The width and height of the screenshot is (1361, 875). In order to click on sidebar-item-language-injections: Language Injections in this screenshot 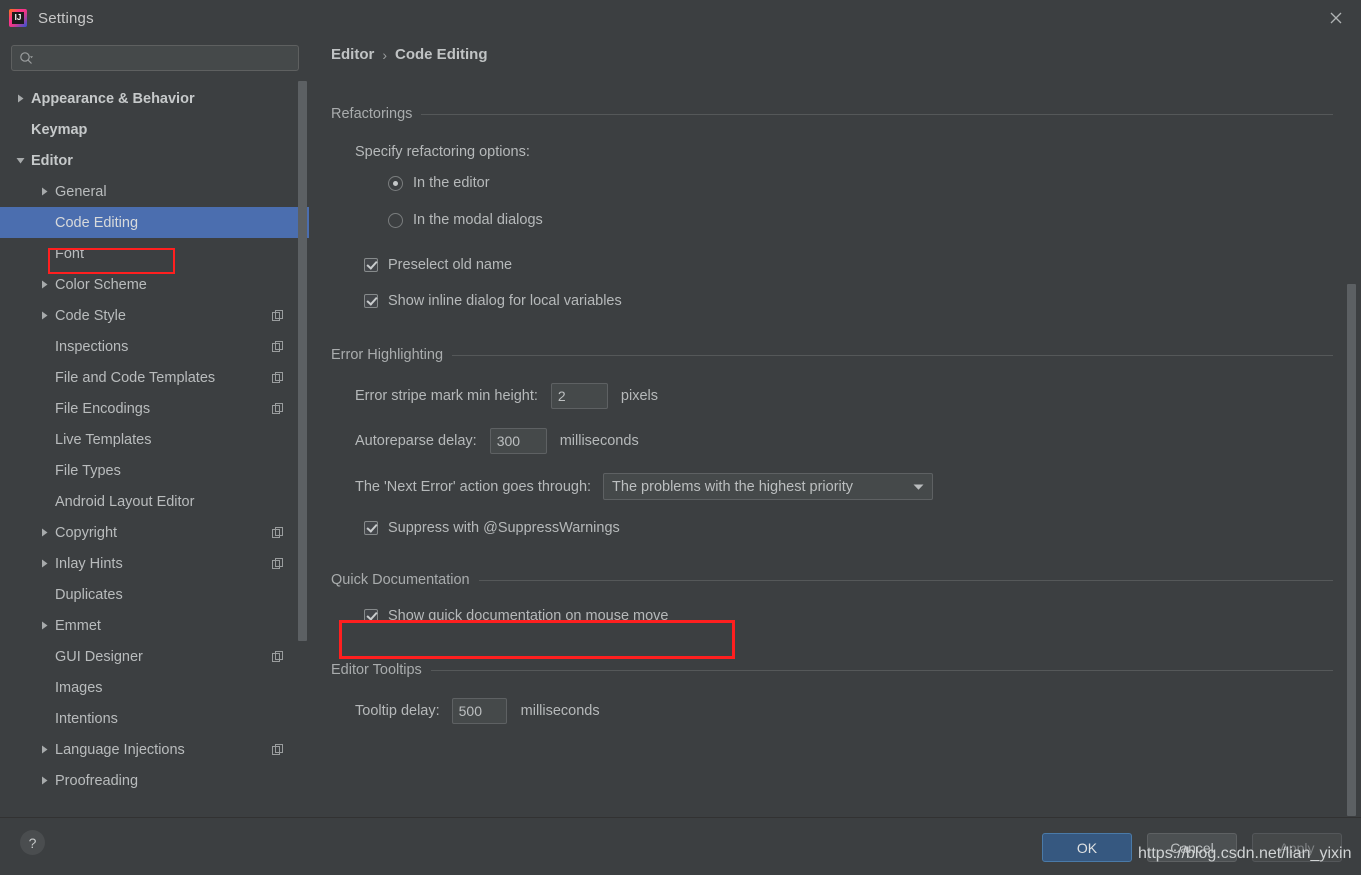, I will do `click(154, 749)`.